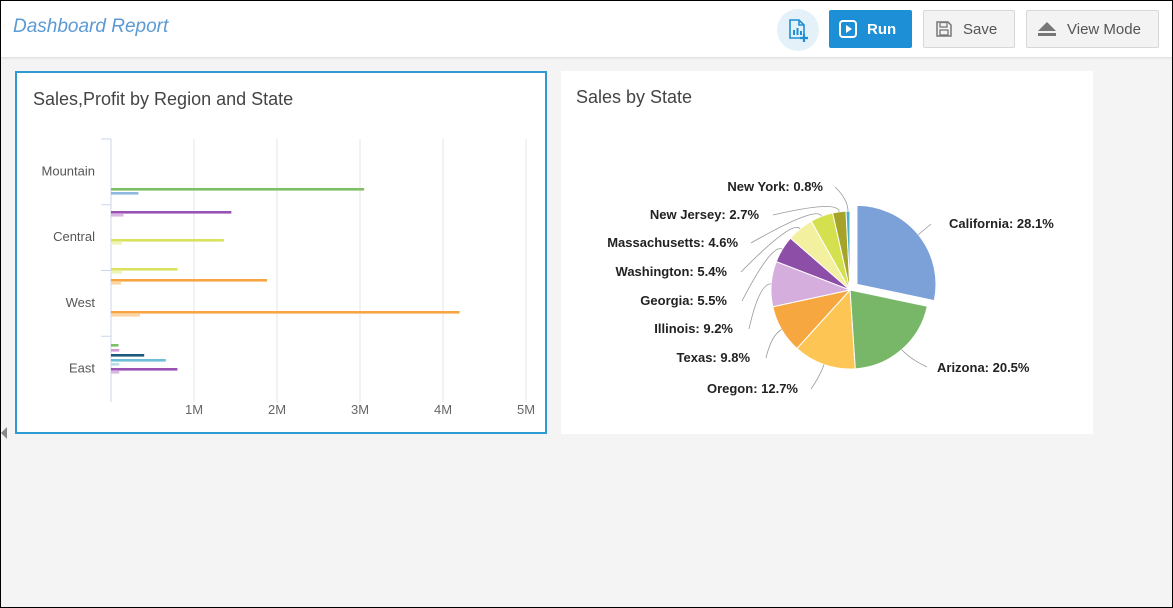 This screenshot has width=1173, height=608. I want to click on top-toolbar: Dashboard Report Run Save View Mode, so click(586, 29).